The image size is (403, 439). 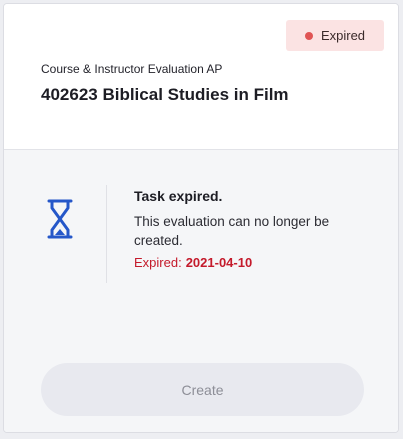 What do you see at coordinates (132, 69) in the screenshot?
I see `card-subtitle: Course & Instructor Evaluation AP` at bounding box center [132, 69].